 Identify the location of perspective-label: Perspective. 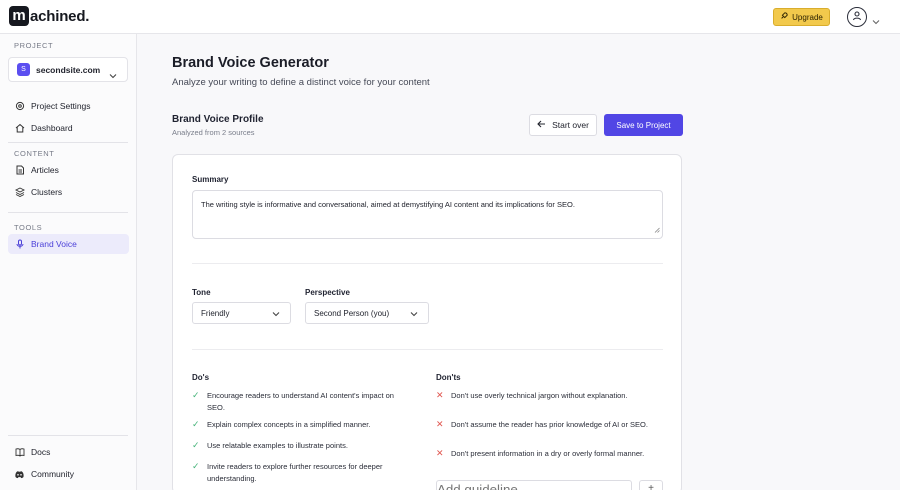
(327, 292).